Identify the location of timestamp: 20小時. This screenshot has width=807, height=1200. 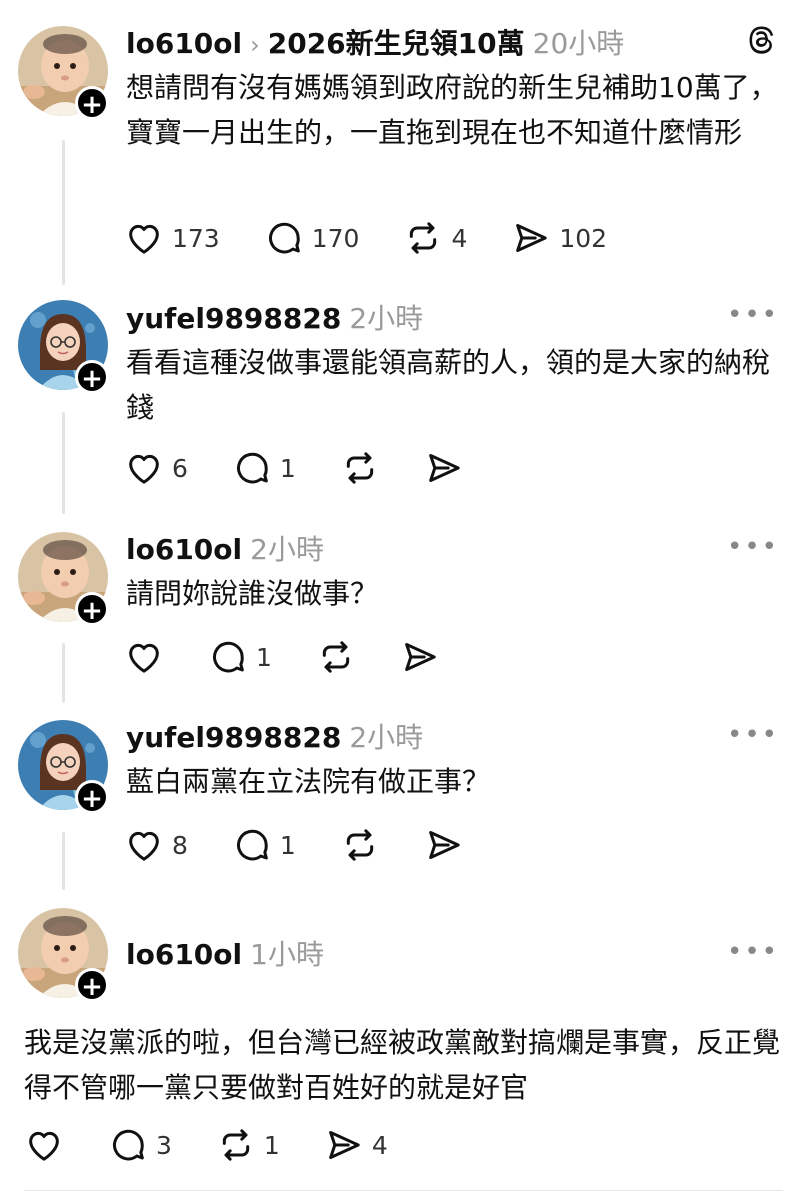
(578, 43).